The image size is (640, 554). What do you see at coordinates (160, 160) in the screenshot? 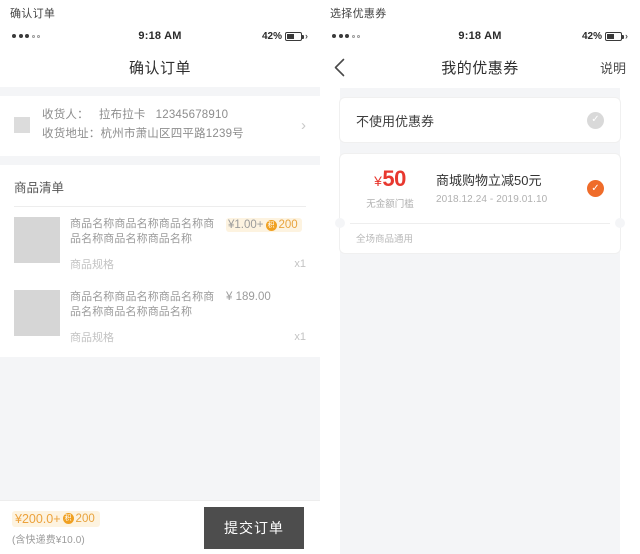
I see `address-gap-spacer` at bounding box center [160, 160].